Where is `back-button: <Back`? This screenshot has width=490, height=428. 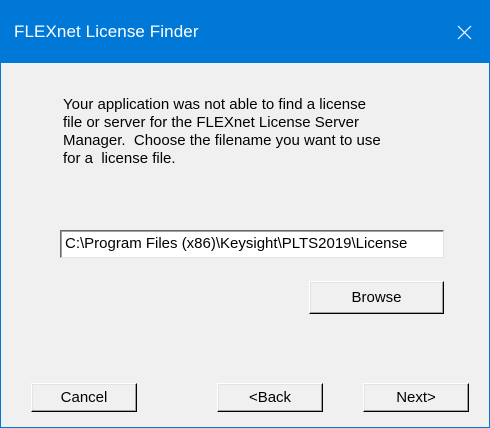 back-button: <Back is located at coordinates (270, 397).